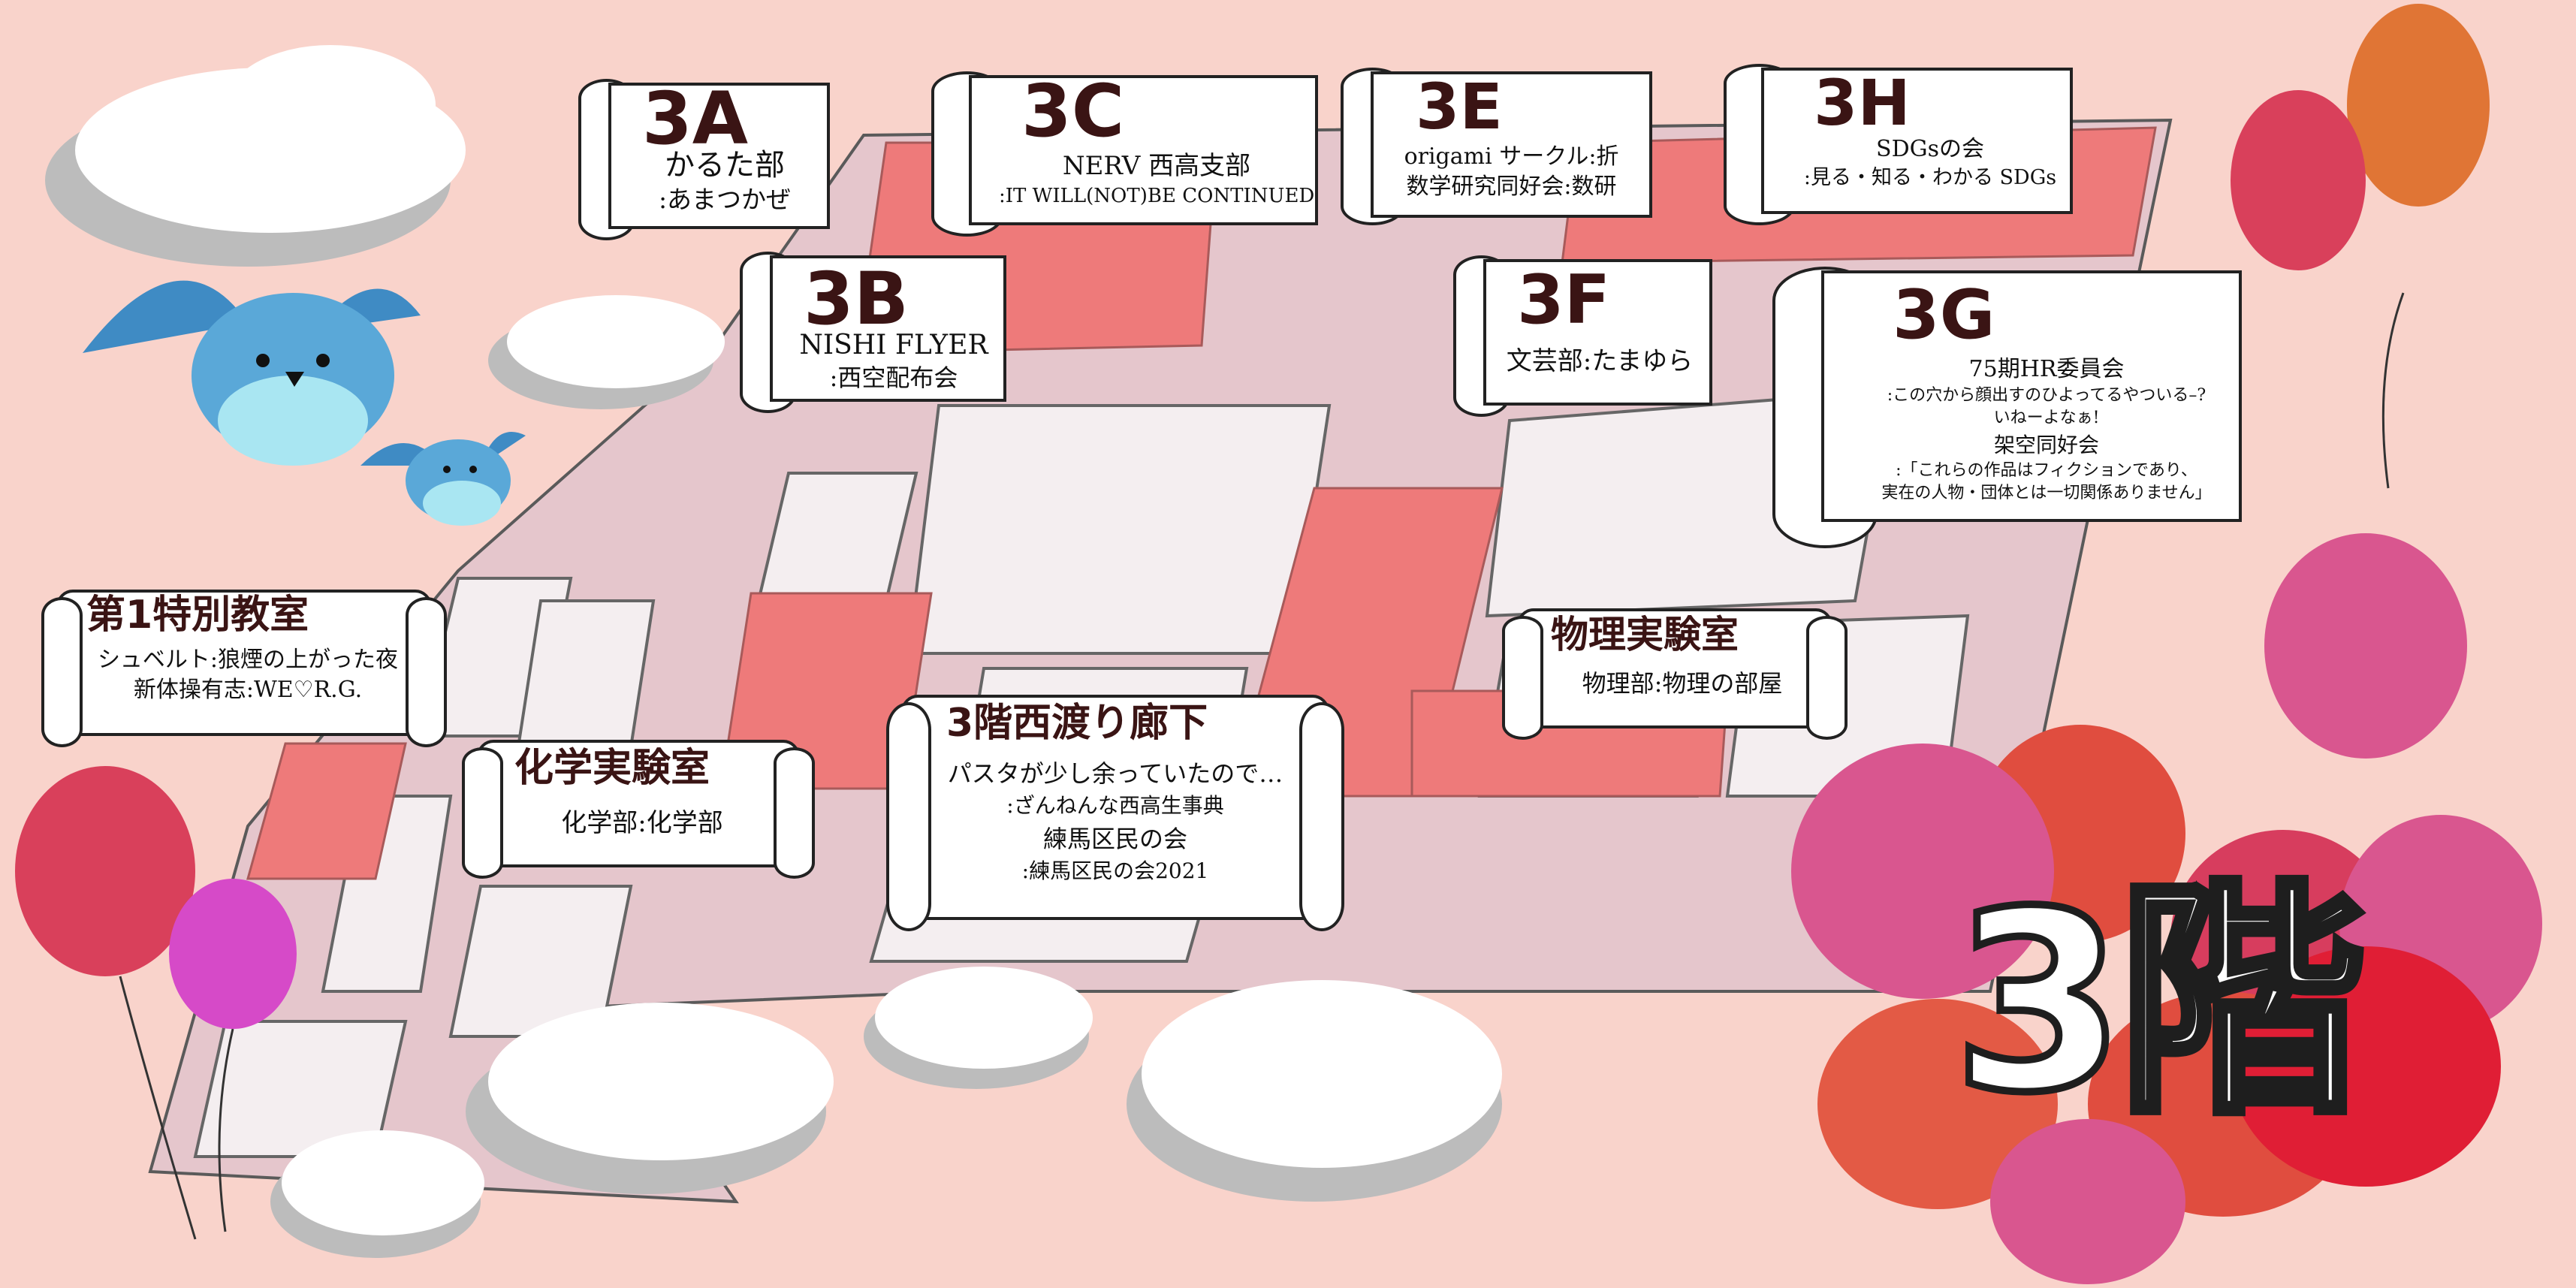  I want to click on room-title-corridor: 3階西渡り廊下, so click(1077, 723).